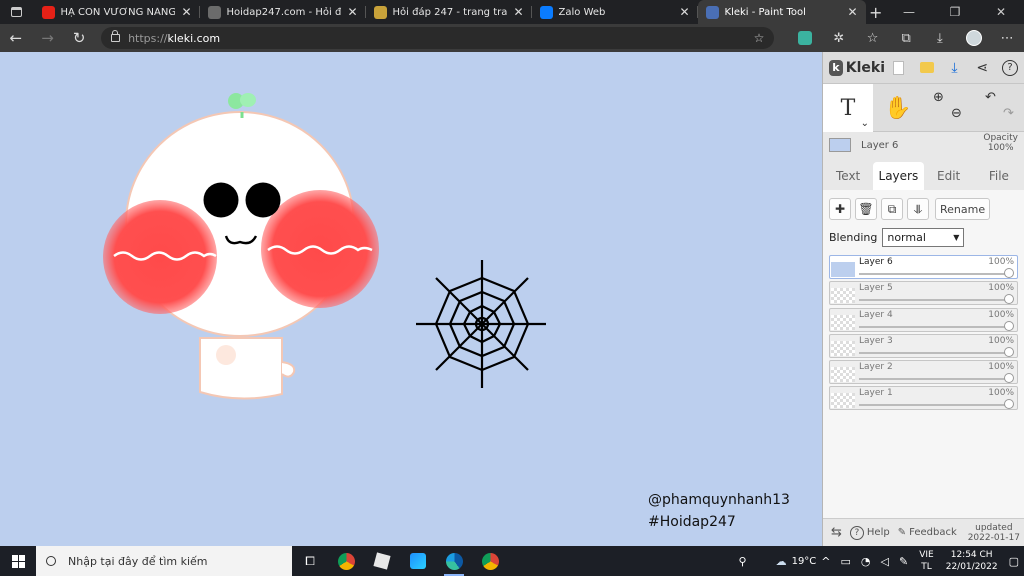  Describe the element at coordinates (940, 38) in the screenshot. I see `downloads-icon: ⤓` at that location.